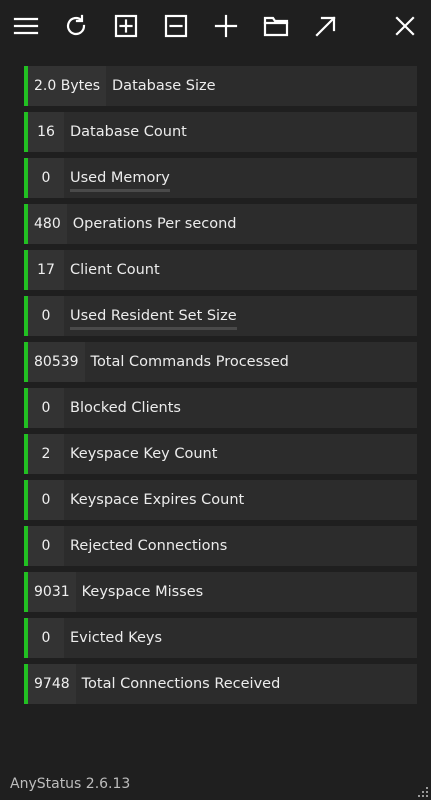  I want to click on close-button, so click(405, 26).